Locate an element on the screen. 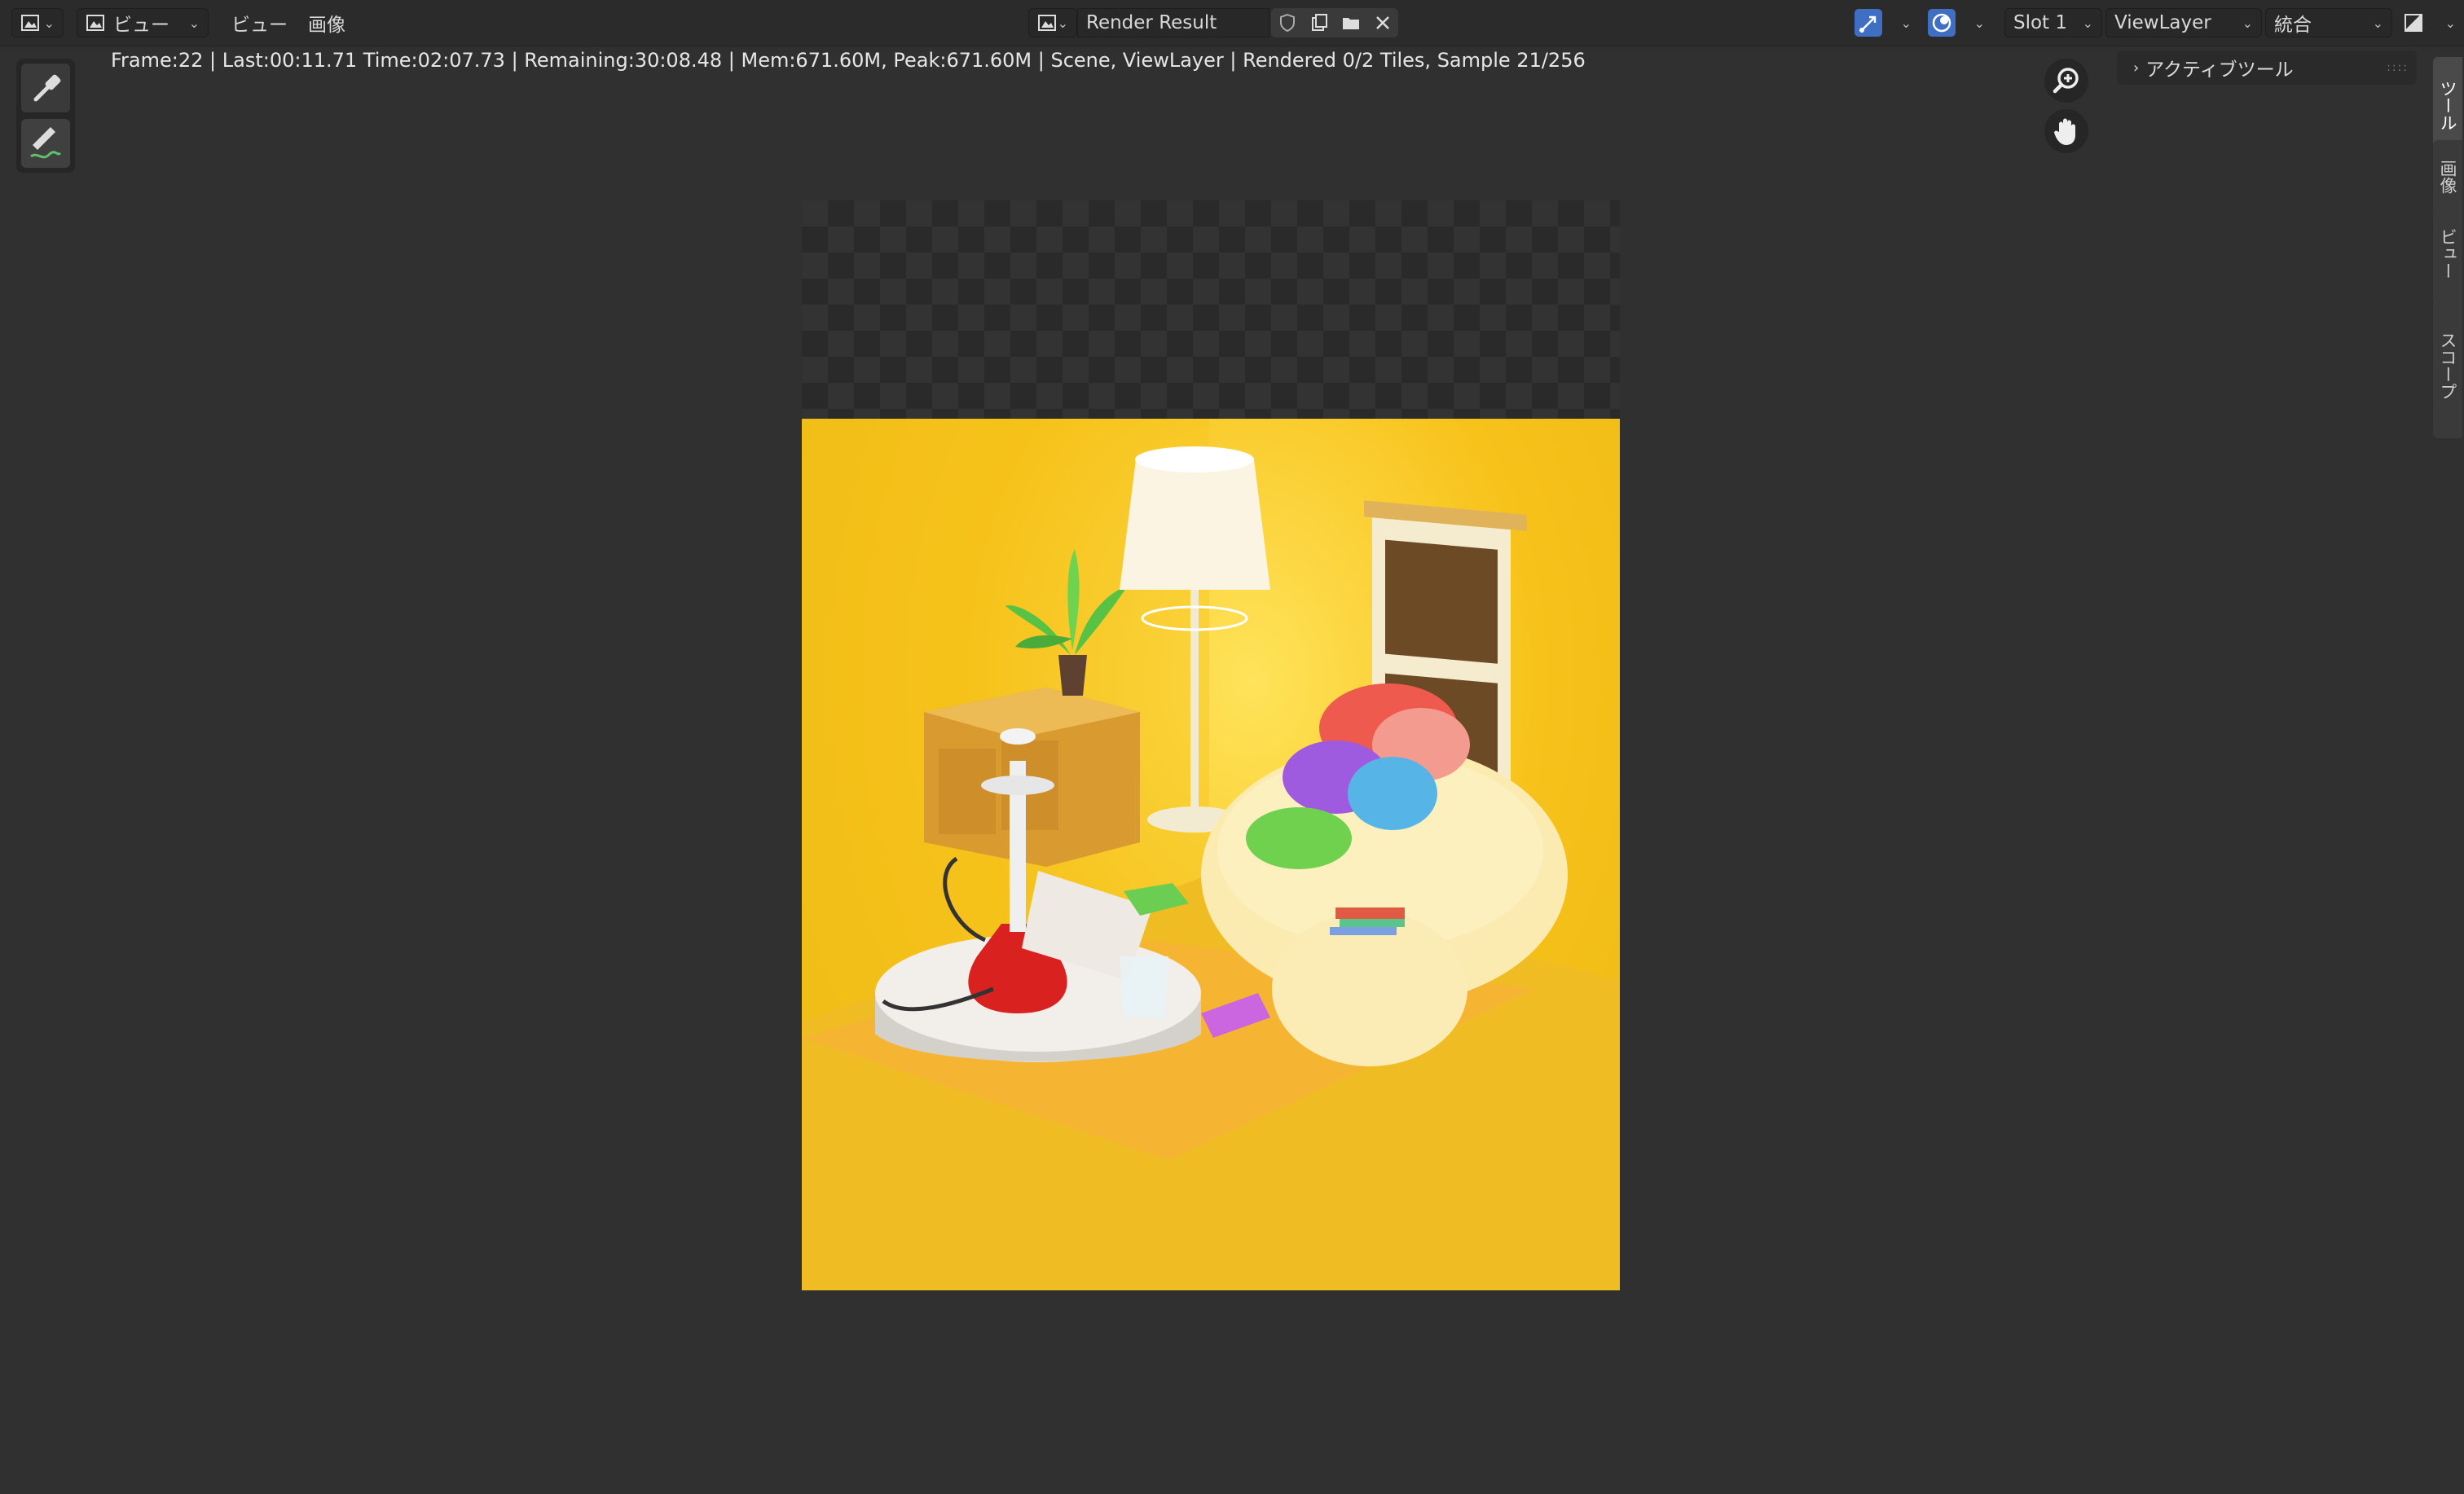 This screenshot has width=2464, height=1494. chevron-right-icon: › is located at coordinates (2136, 68).